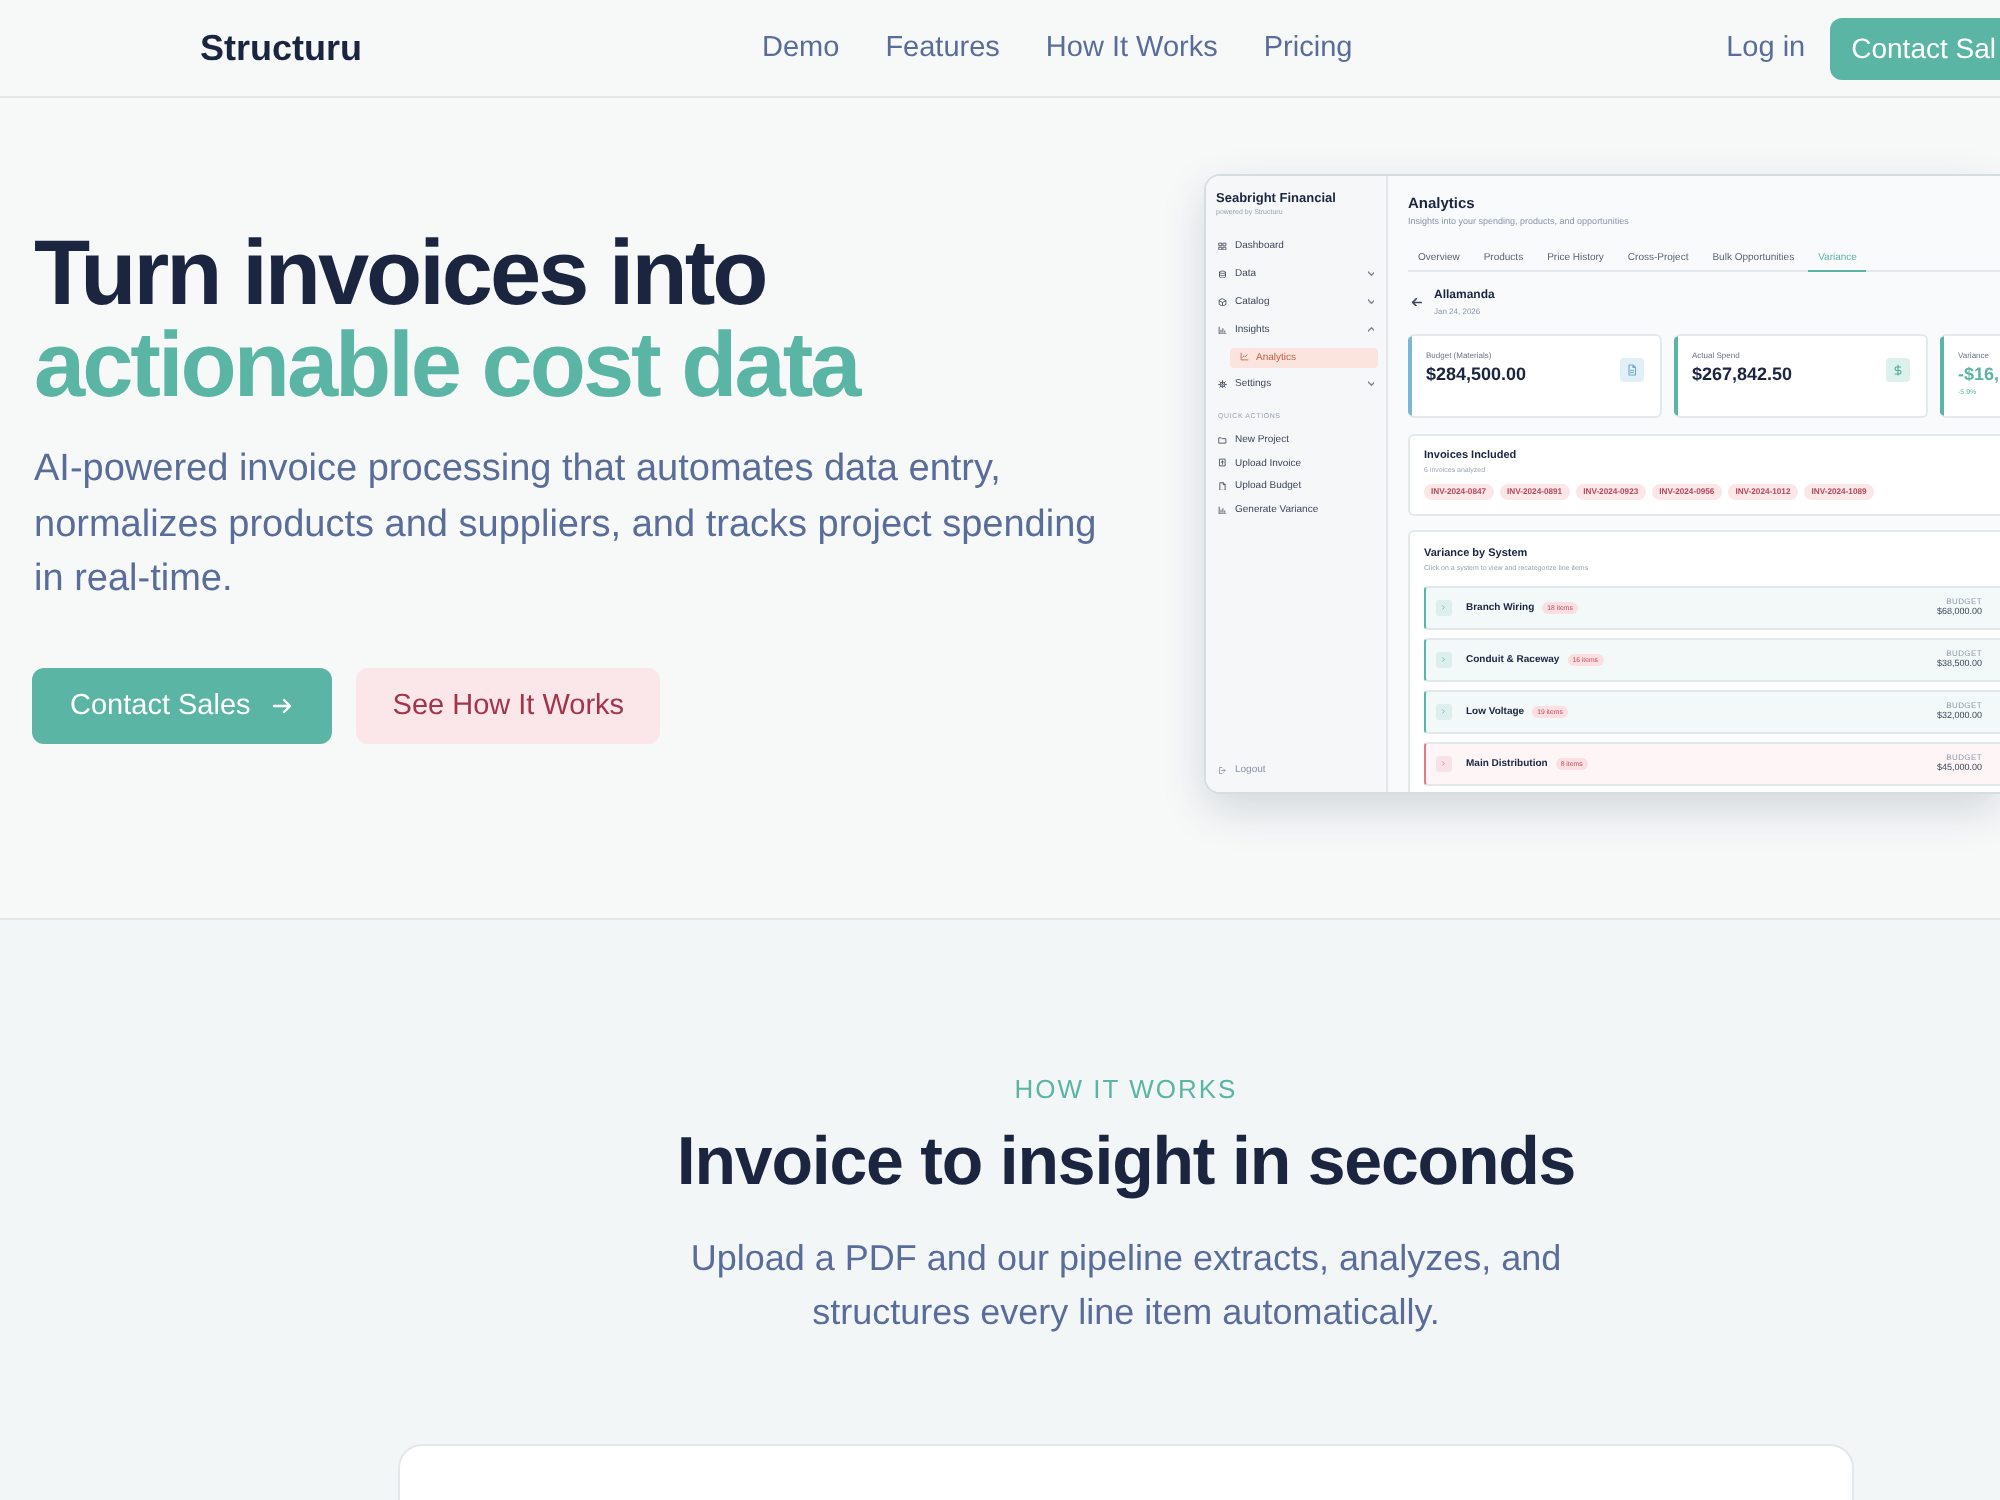  I want to click on logo: Structuru, so click(281, 48).